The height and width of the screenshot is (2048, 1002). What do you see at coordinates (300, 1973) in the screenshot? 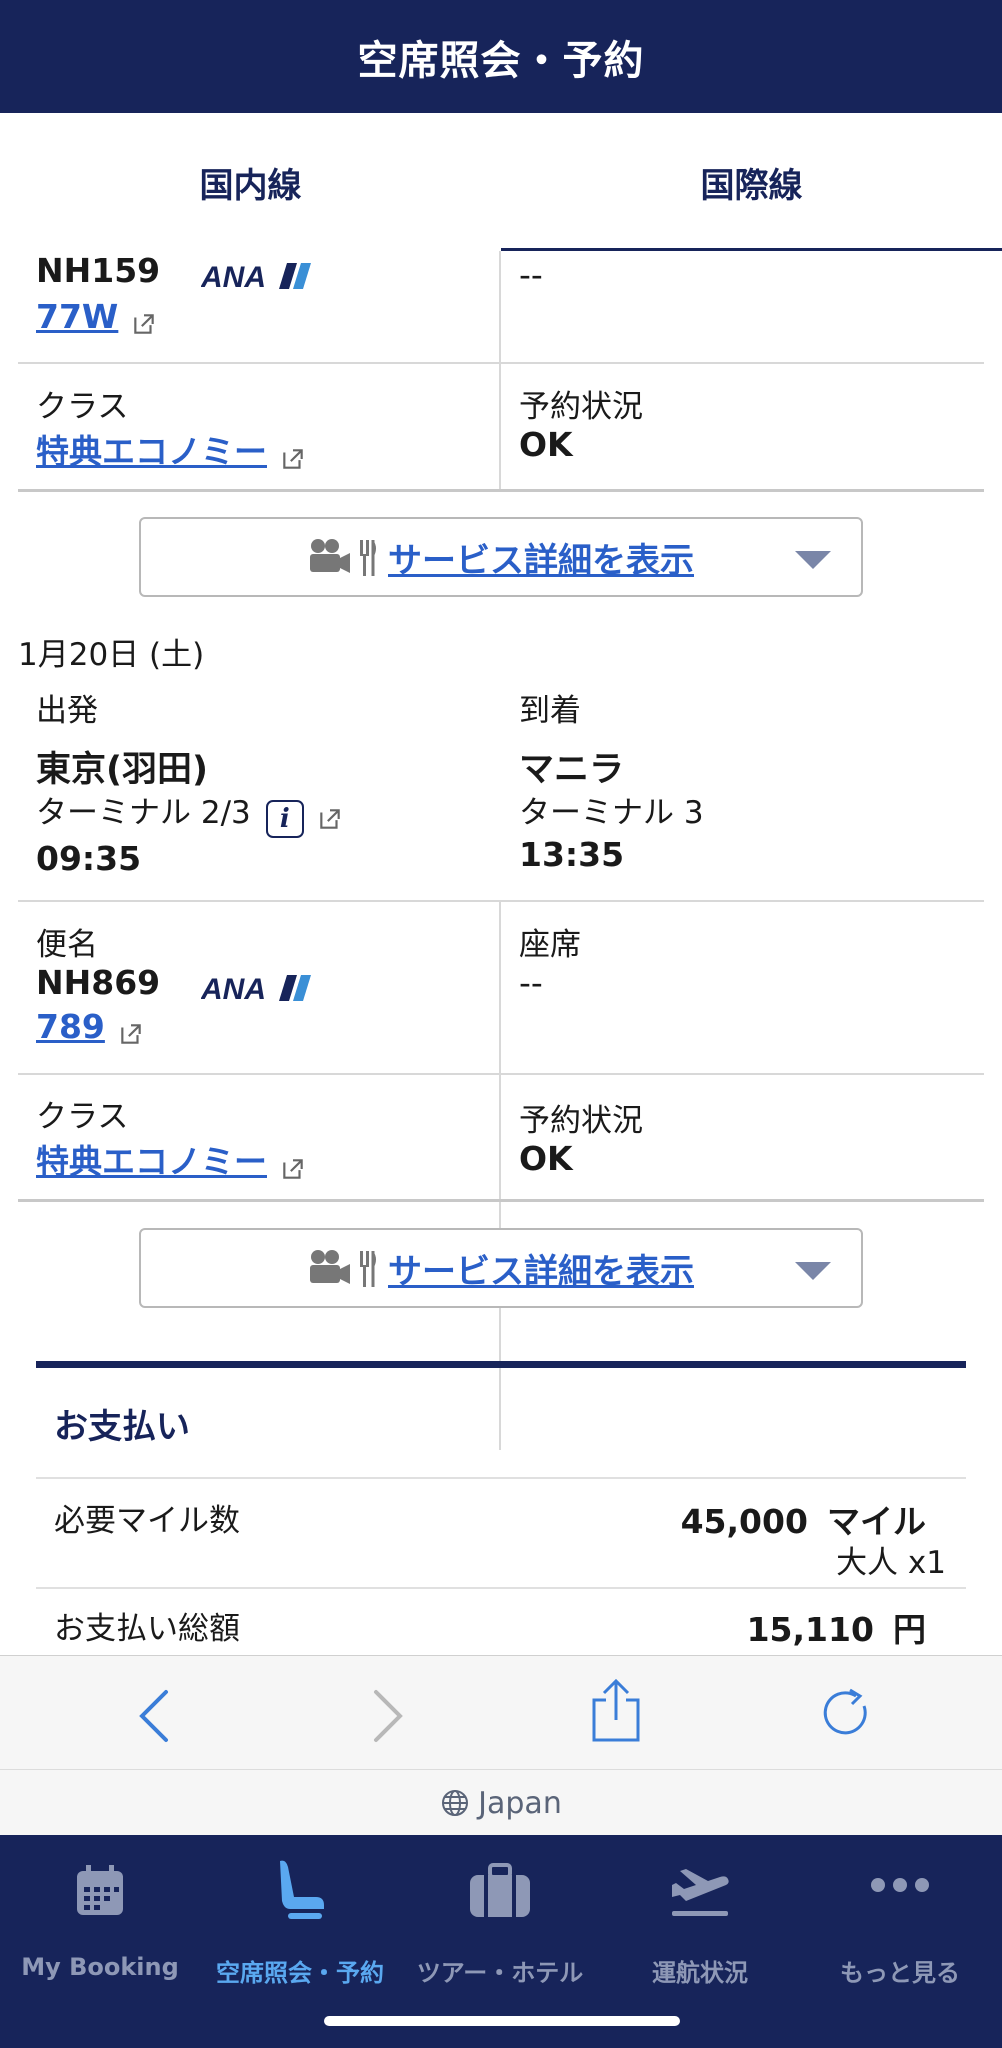
I see `tab-label: 空席照会・予約` at bounding box center [300, 1973].